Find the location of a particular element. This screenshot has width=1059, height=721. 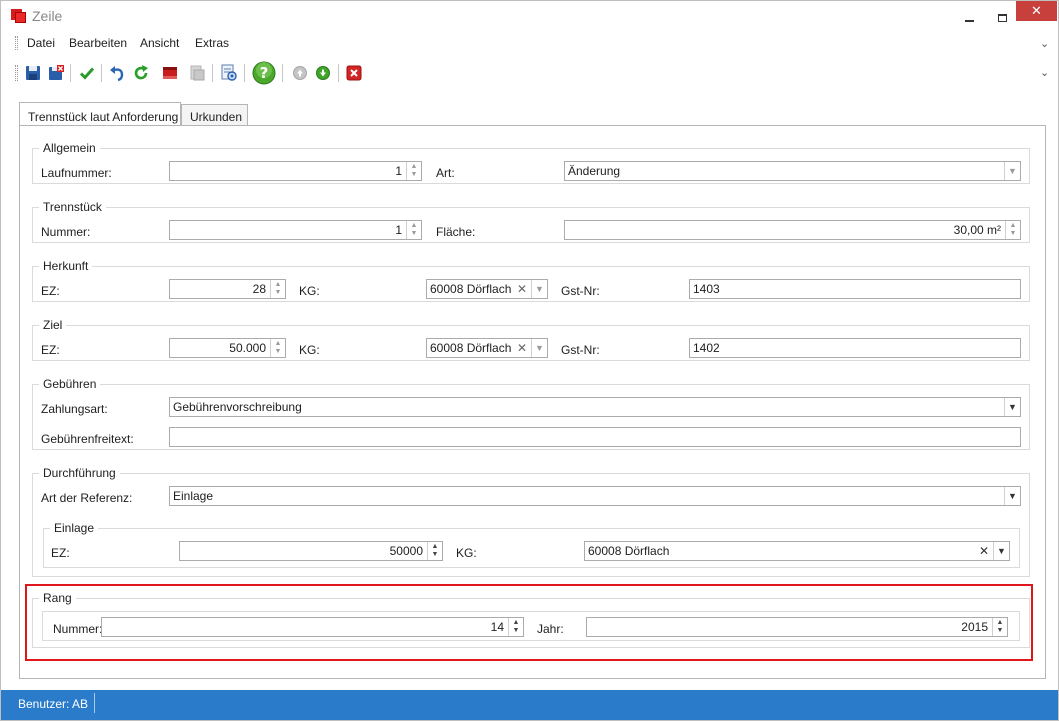

art-label: Art: is located at coordinates (445, 173).